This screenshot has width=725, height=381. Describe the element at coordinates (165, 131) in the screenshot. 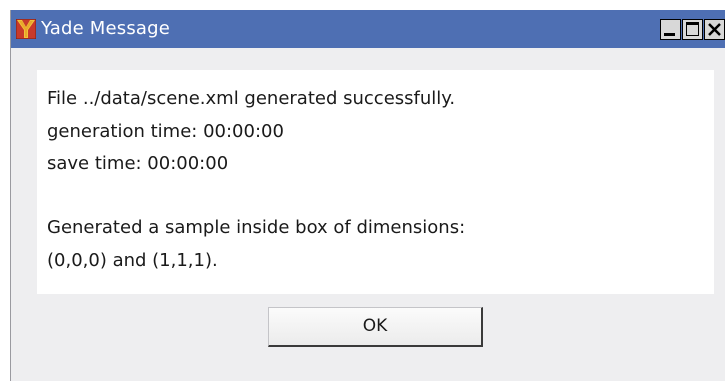

I see `message-line-generation-time: generation time: 00:00:00` at that location.